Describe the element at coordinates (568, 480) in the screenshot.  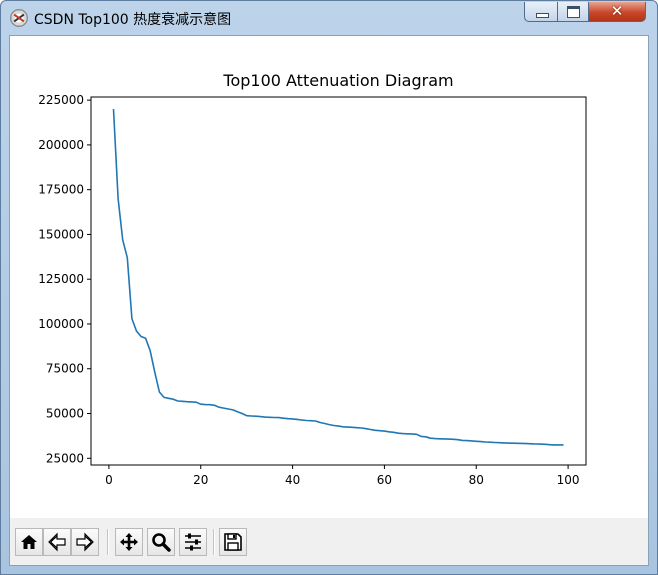
I see `x-tick-label: 100` at that location.